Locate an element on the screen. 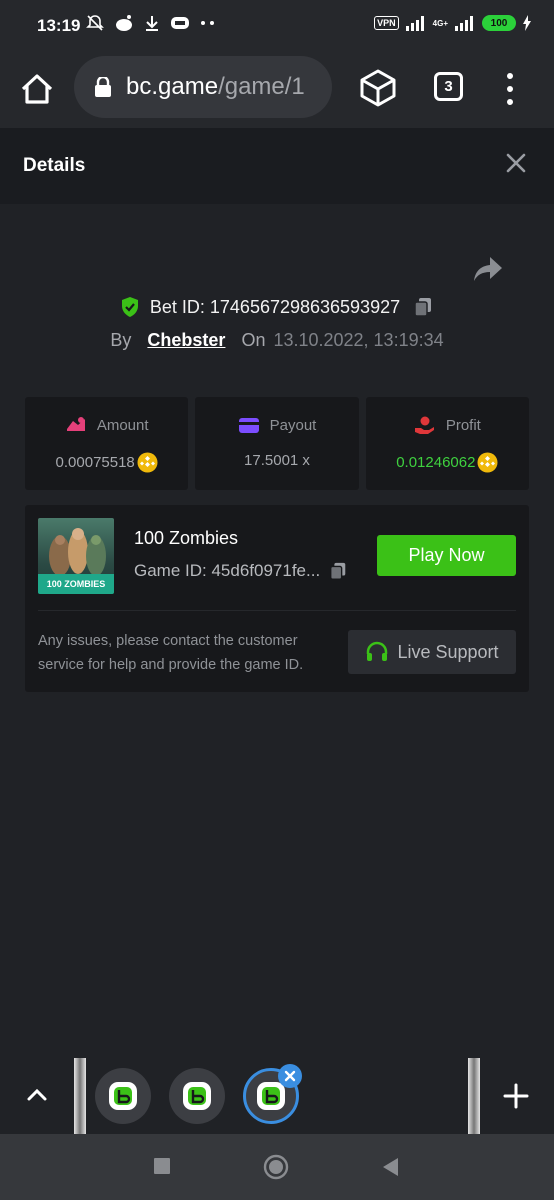  download-icon is located at coordinates (152, 23).